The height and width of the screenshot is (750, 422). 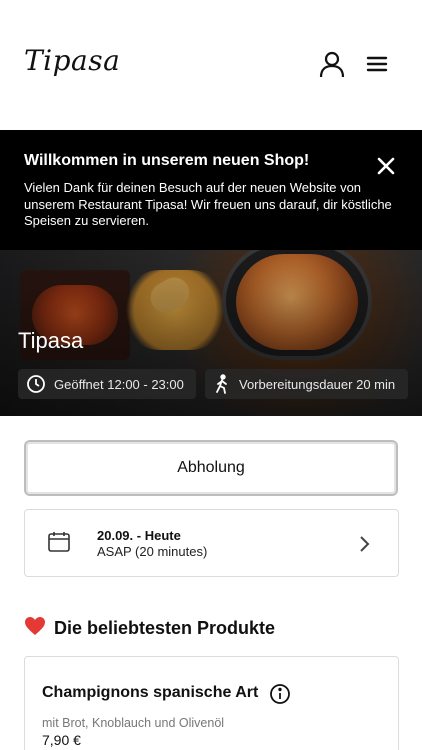 What do you see at coordinates (72, 60) in the screenshot?
I see `logo: Tipasa` at bounding box center [72, 60].